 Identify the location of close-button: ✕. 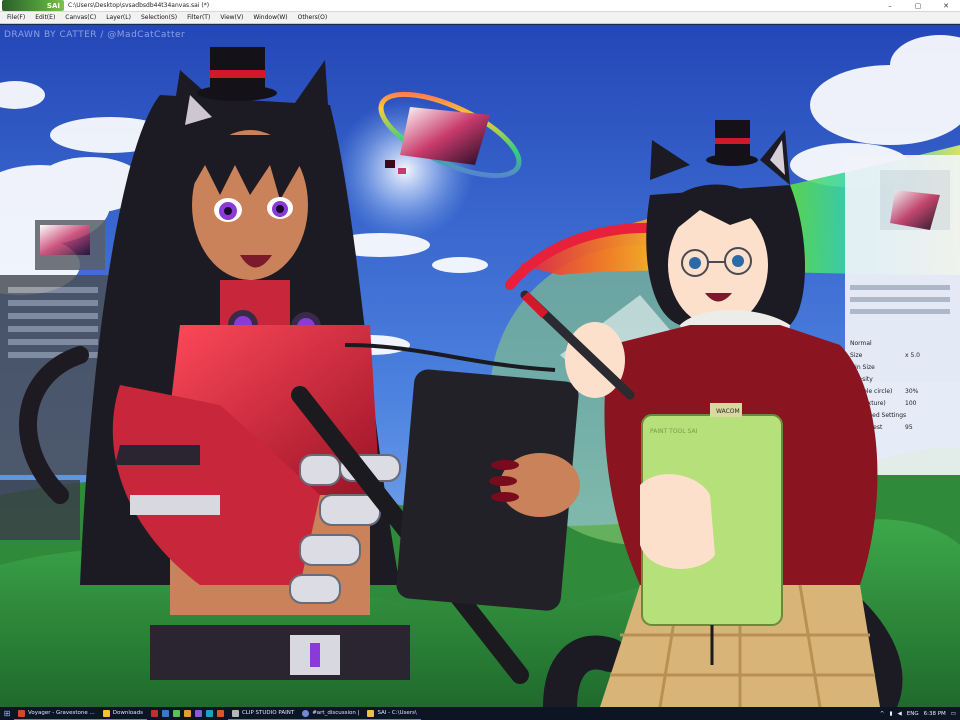
(946, 6).